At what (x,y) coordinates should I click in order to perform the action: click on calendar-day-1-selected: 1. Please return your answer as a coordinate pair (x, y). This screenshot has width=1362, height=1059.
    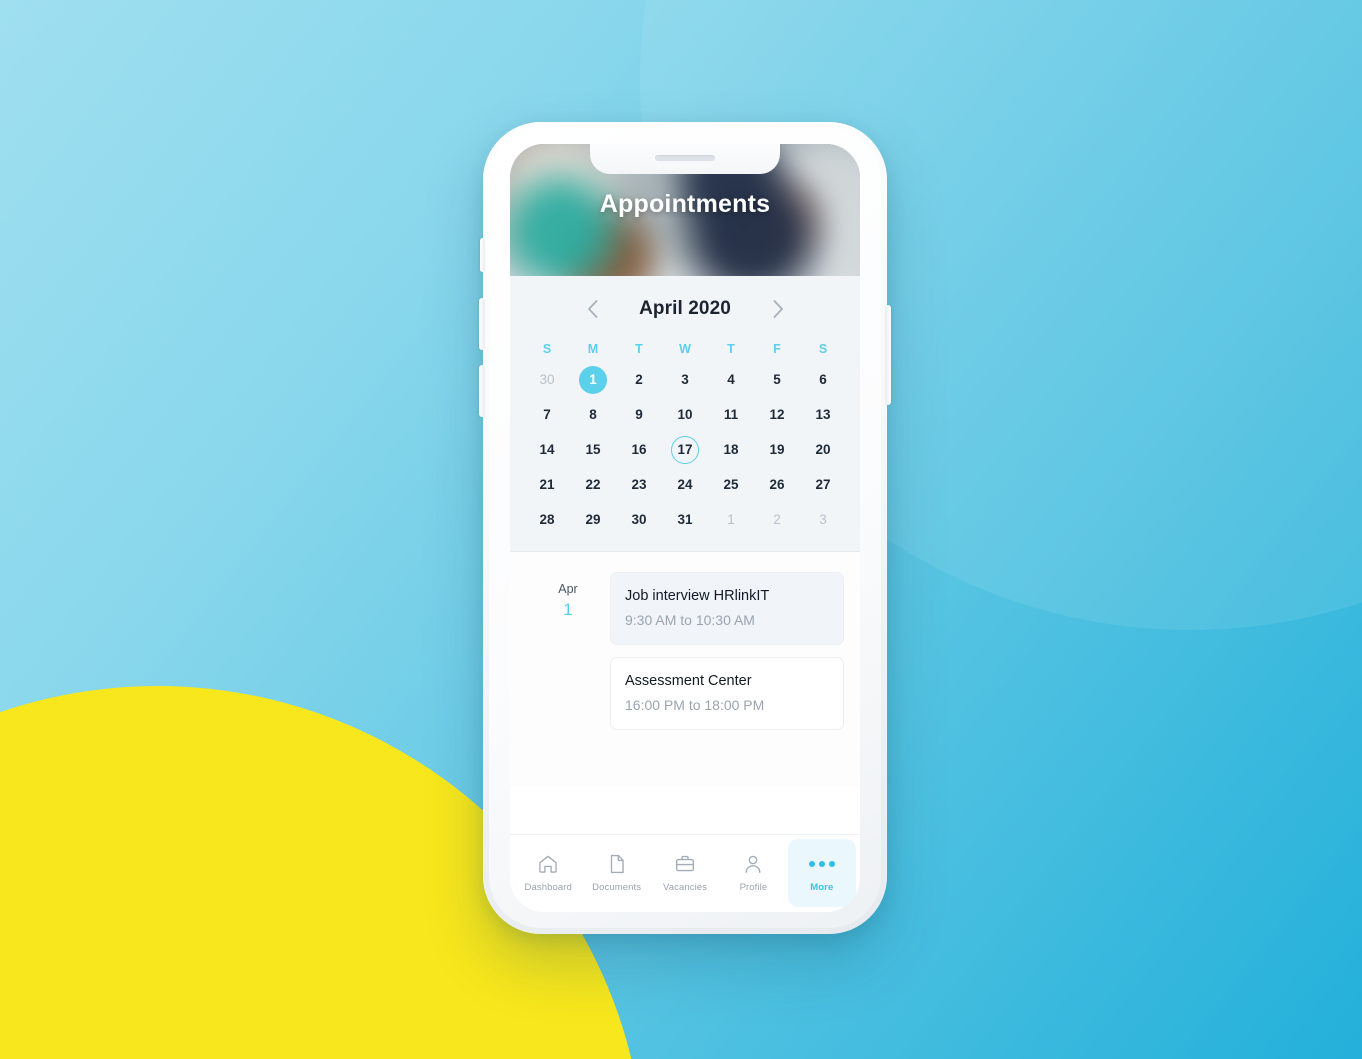
    Looking at the image, I should click on (593, 380).